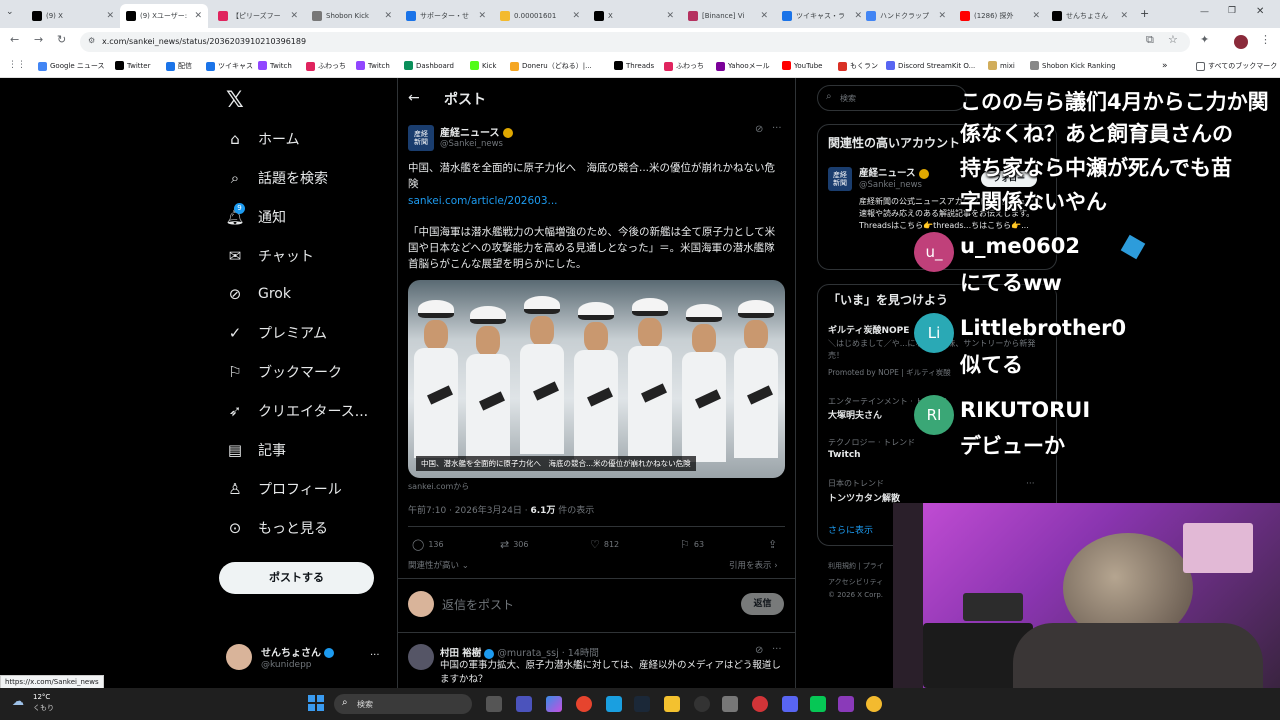 This screenshot has width=1280, height=720. Describe the element at coordinates (1241, 42) in the screenshot. I see `profile-avatar` at that location.